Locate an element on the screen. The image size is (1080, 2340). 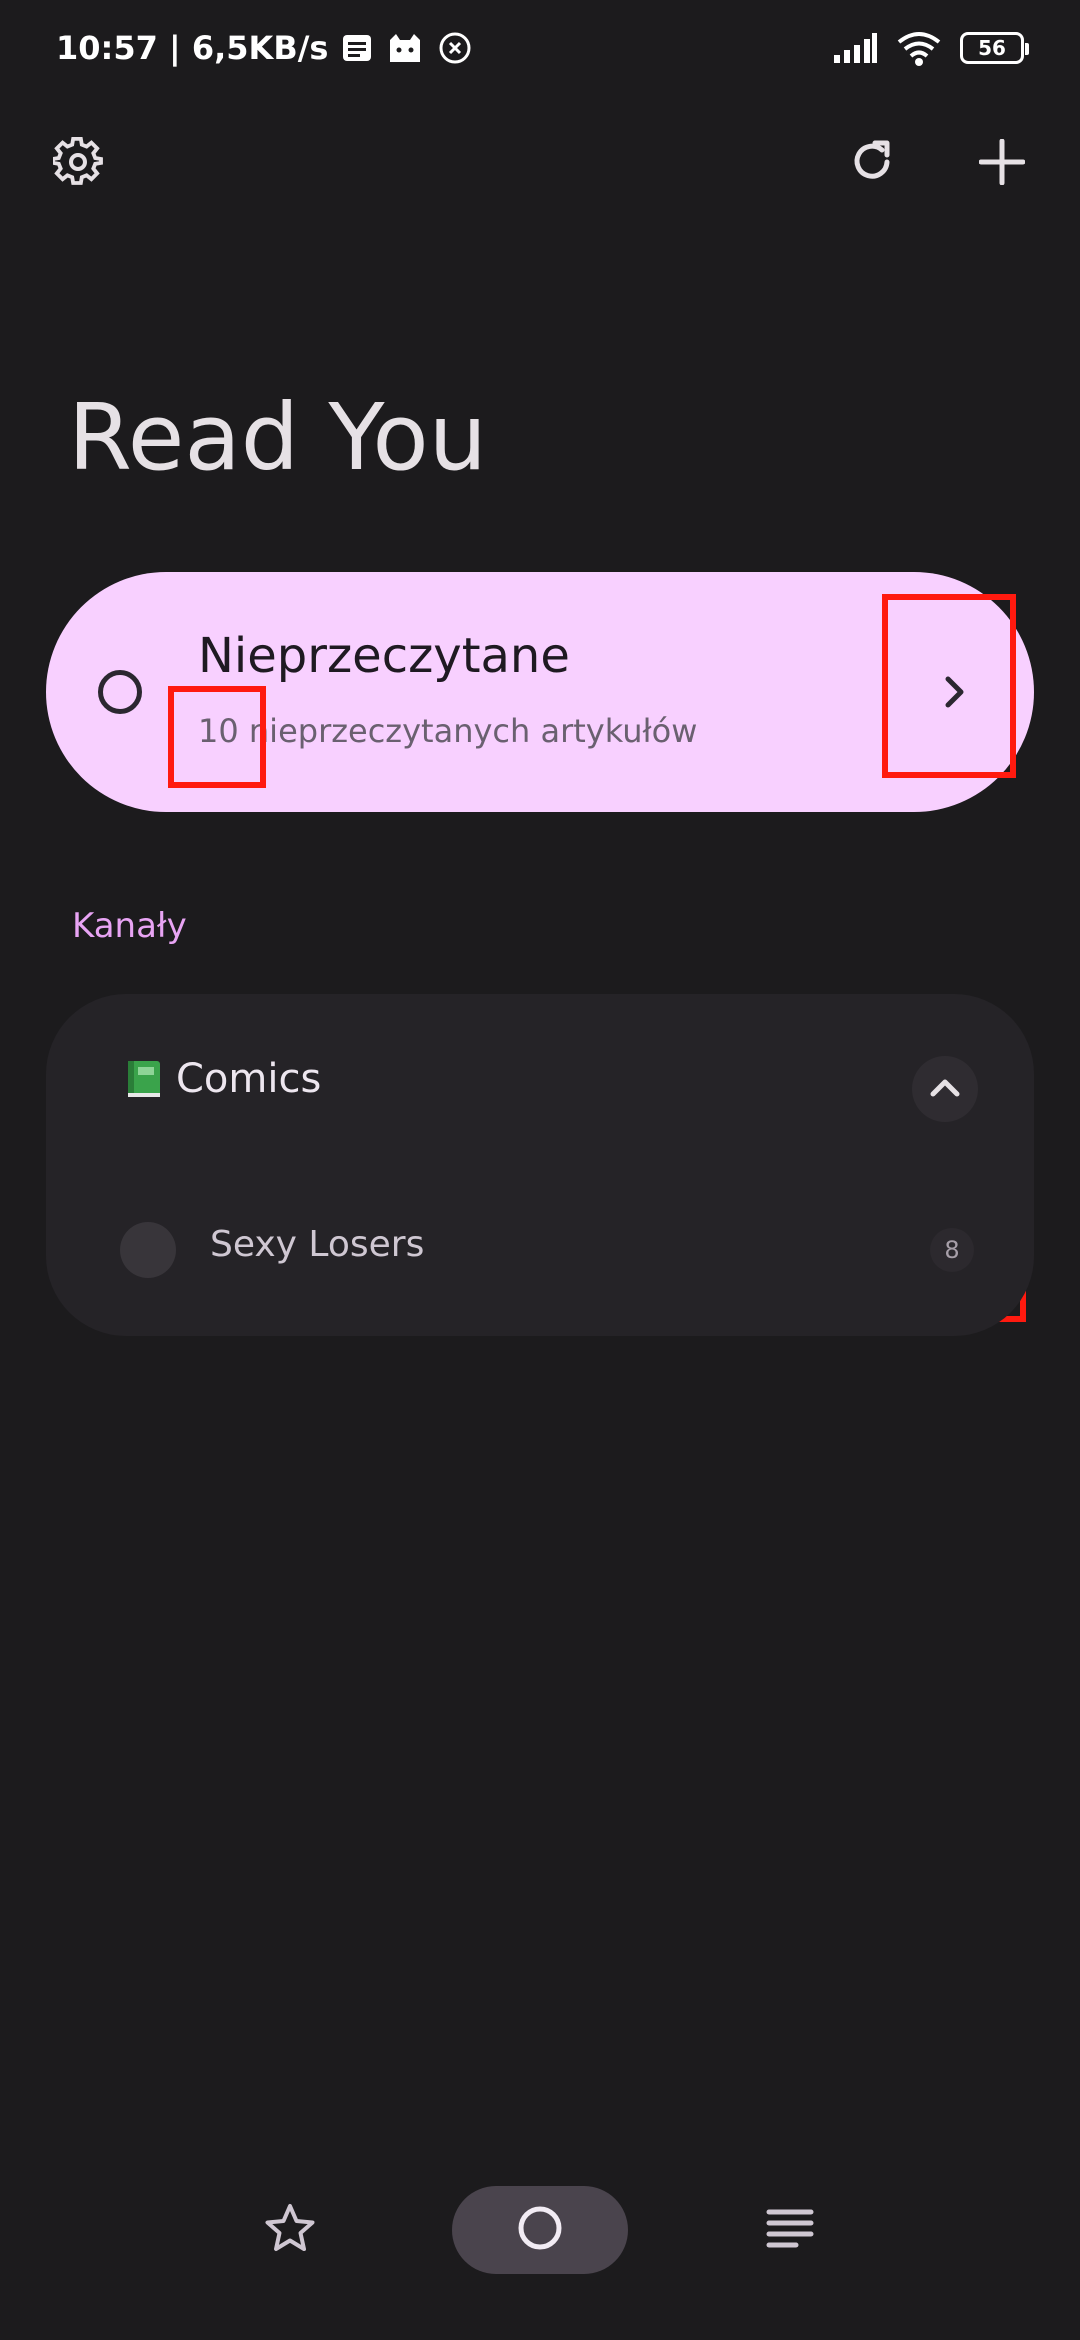
notes-icon is located at coordinates (357, 48).